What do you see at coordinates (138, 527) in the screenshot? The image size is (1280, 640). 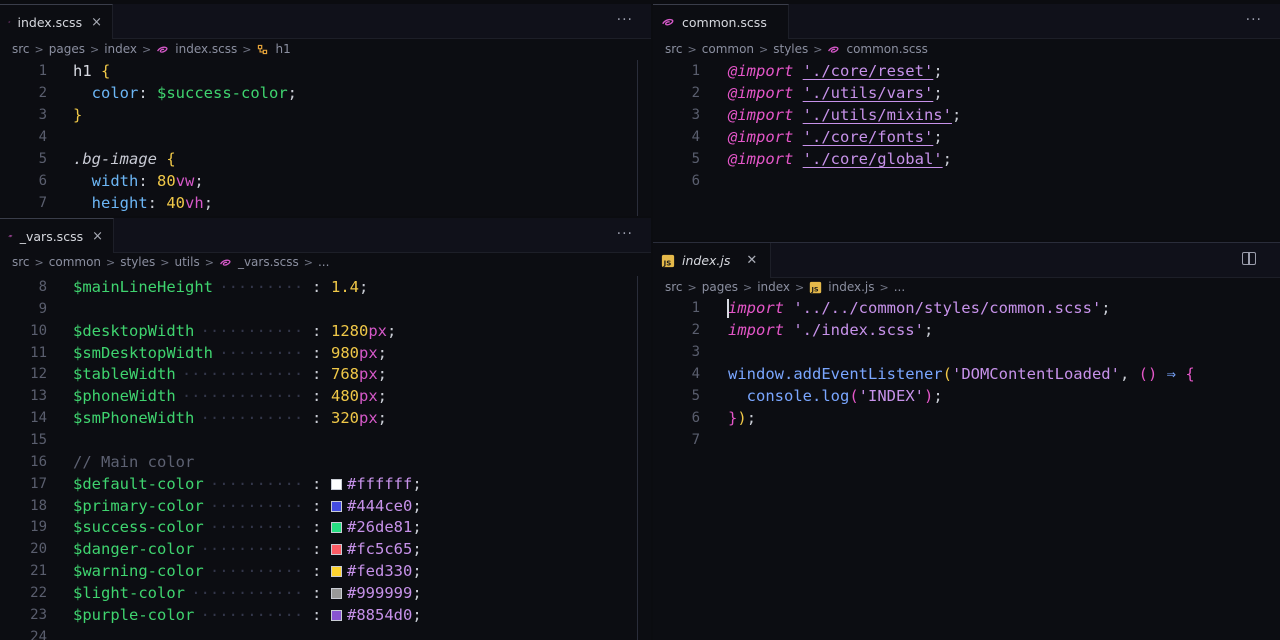 I see `variable-name: $success-color` at bounding box center [138, 527].